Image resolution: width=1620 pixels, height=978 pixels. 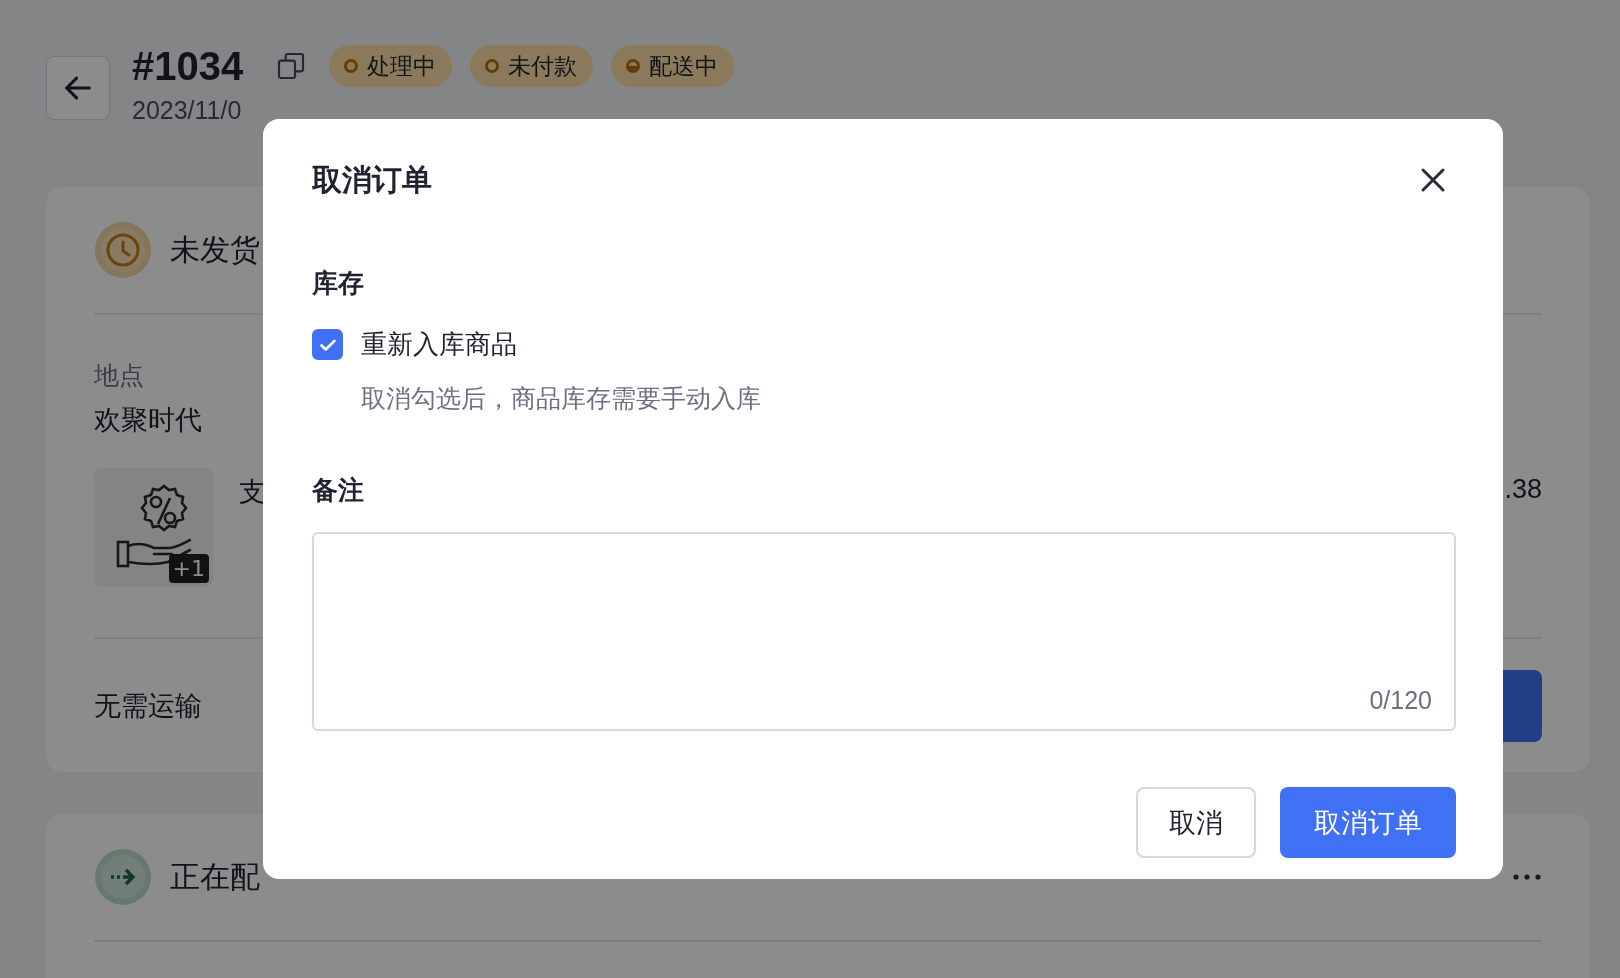 I want to click on checkbox-label: 重新入库商品, so click(x=439, y=344).